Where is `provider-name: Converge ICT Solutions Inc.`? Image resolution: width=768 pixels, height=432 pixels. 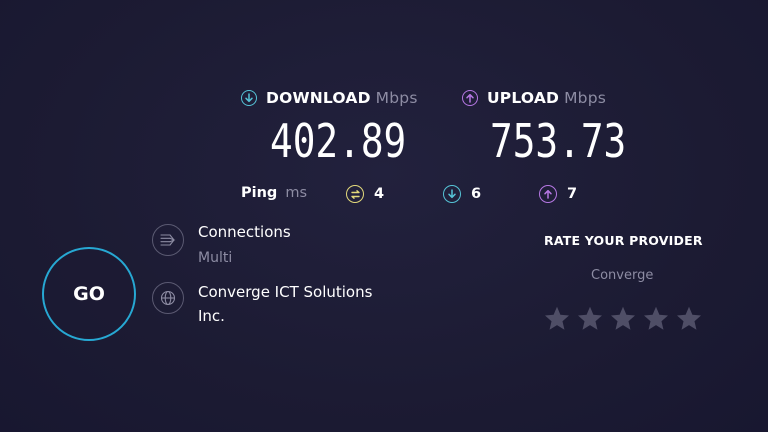
provider-name: Converge ICT Solutions Inc. is located at coordinates (285, 304).